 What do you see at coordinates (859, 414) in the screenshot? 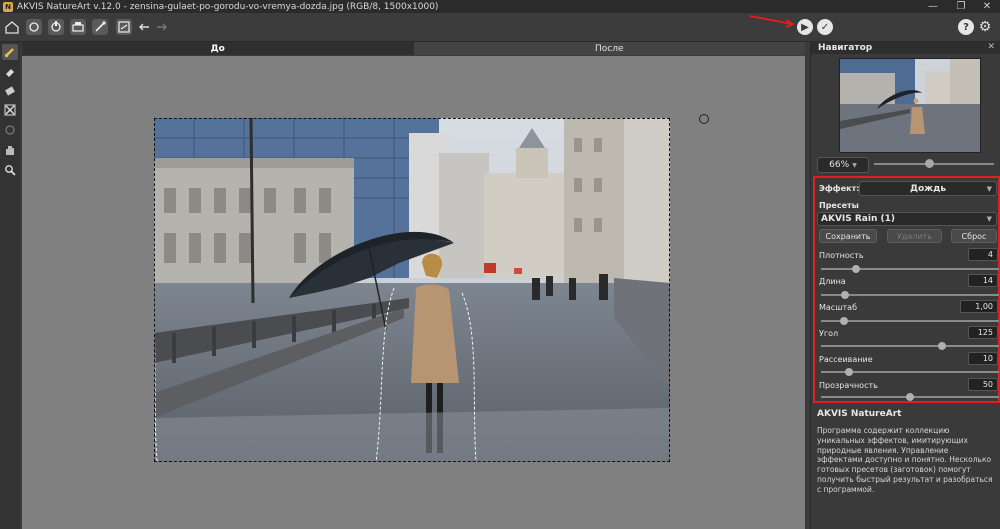
I see `about-title: AKVIS NatureArt` at bounding box center [859, 414].